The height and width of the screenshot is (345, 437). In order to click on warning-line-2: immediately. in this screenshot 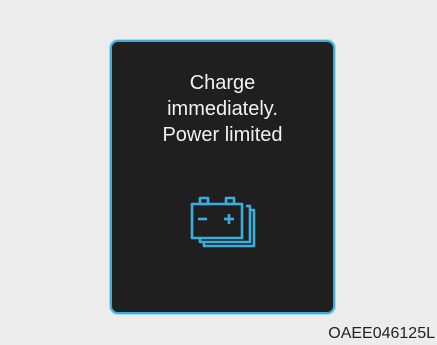, I will do `click(222, 109)`.